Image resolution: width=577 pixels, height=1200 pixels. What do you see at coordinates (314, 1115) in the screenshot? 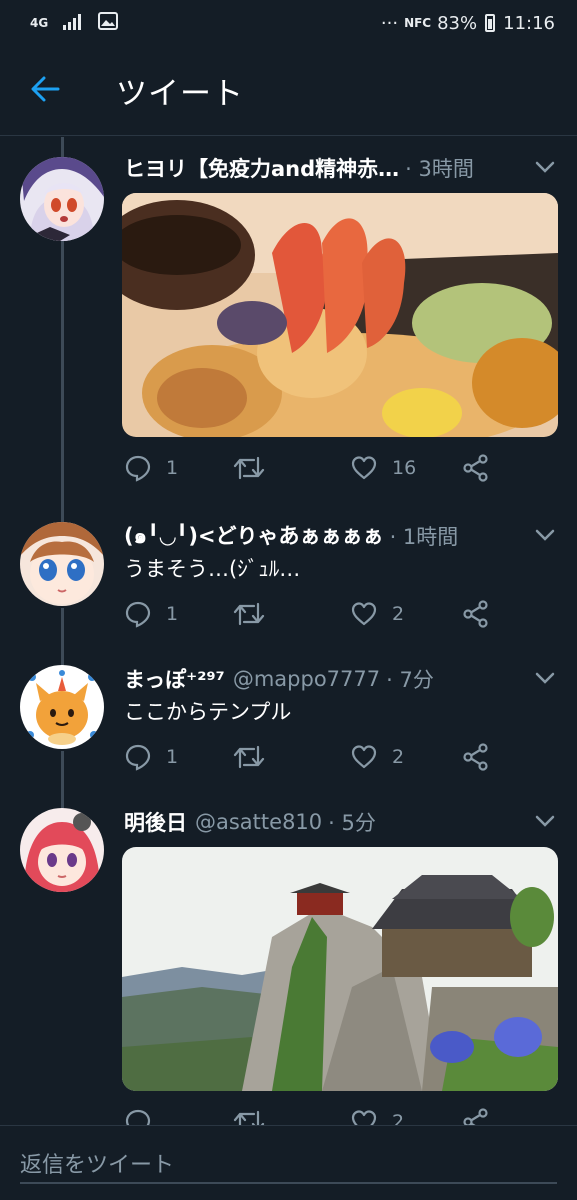
I see `tweet-actions: 2` at bounding box center [314, 1115].